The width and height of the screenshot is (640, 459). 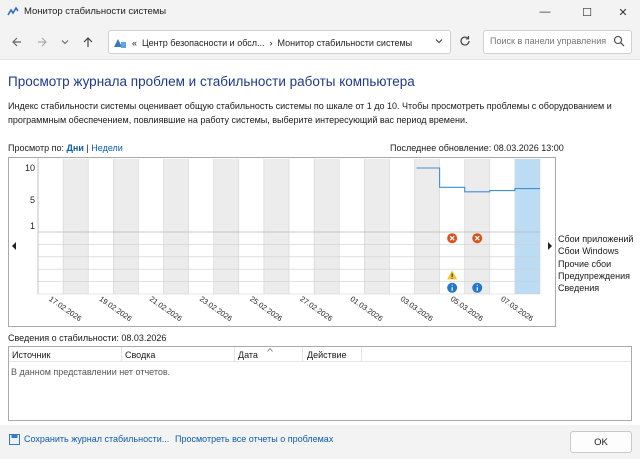 I want to click on view-by-label: Просмотр по:, so click(x=36, y=148).